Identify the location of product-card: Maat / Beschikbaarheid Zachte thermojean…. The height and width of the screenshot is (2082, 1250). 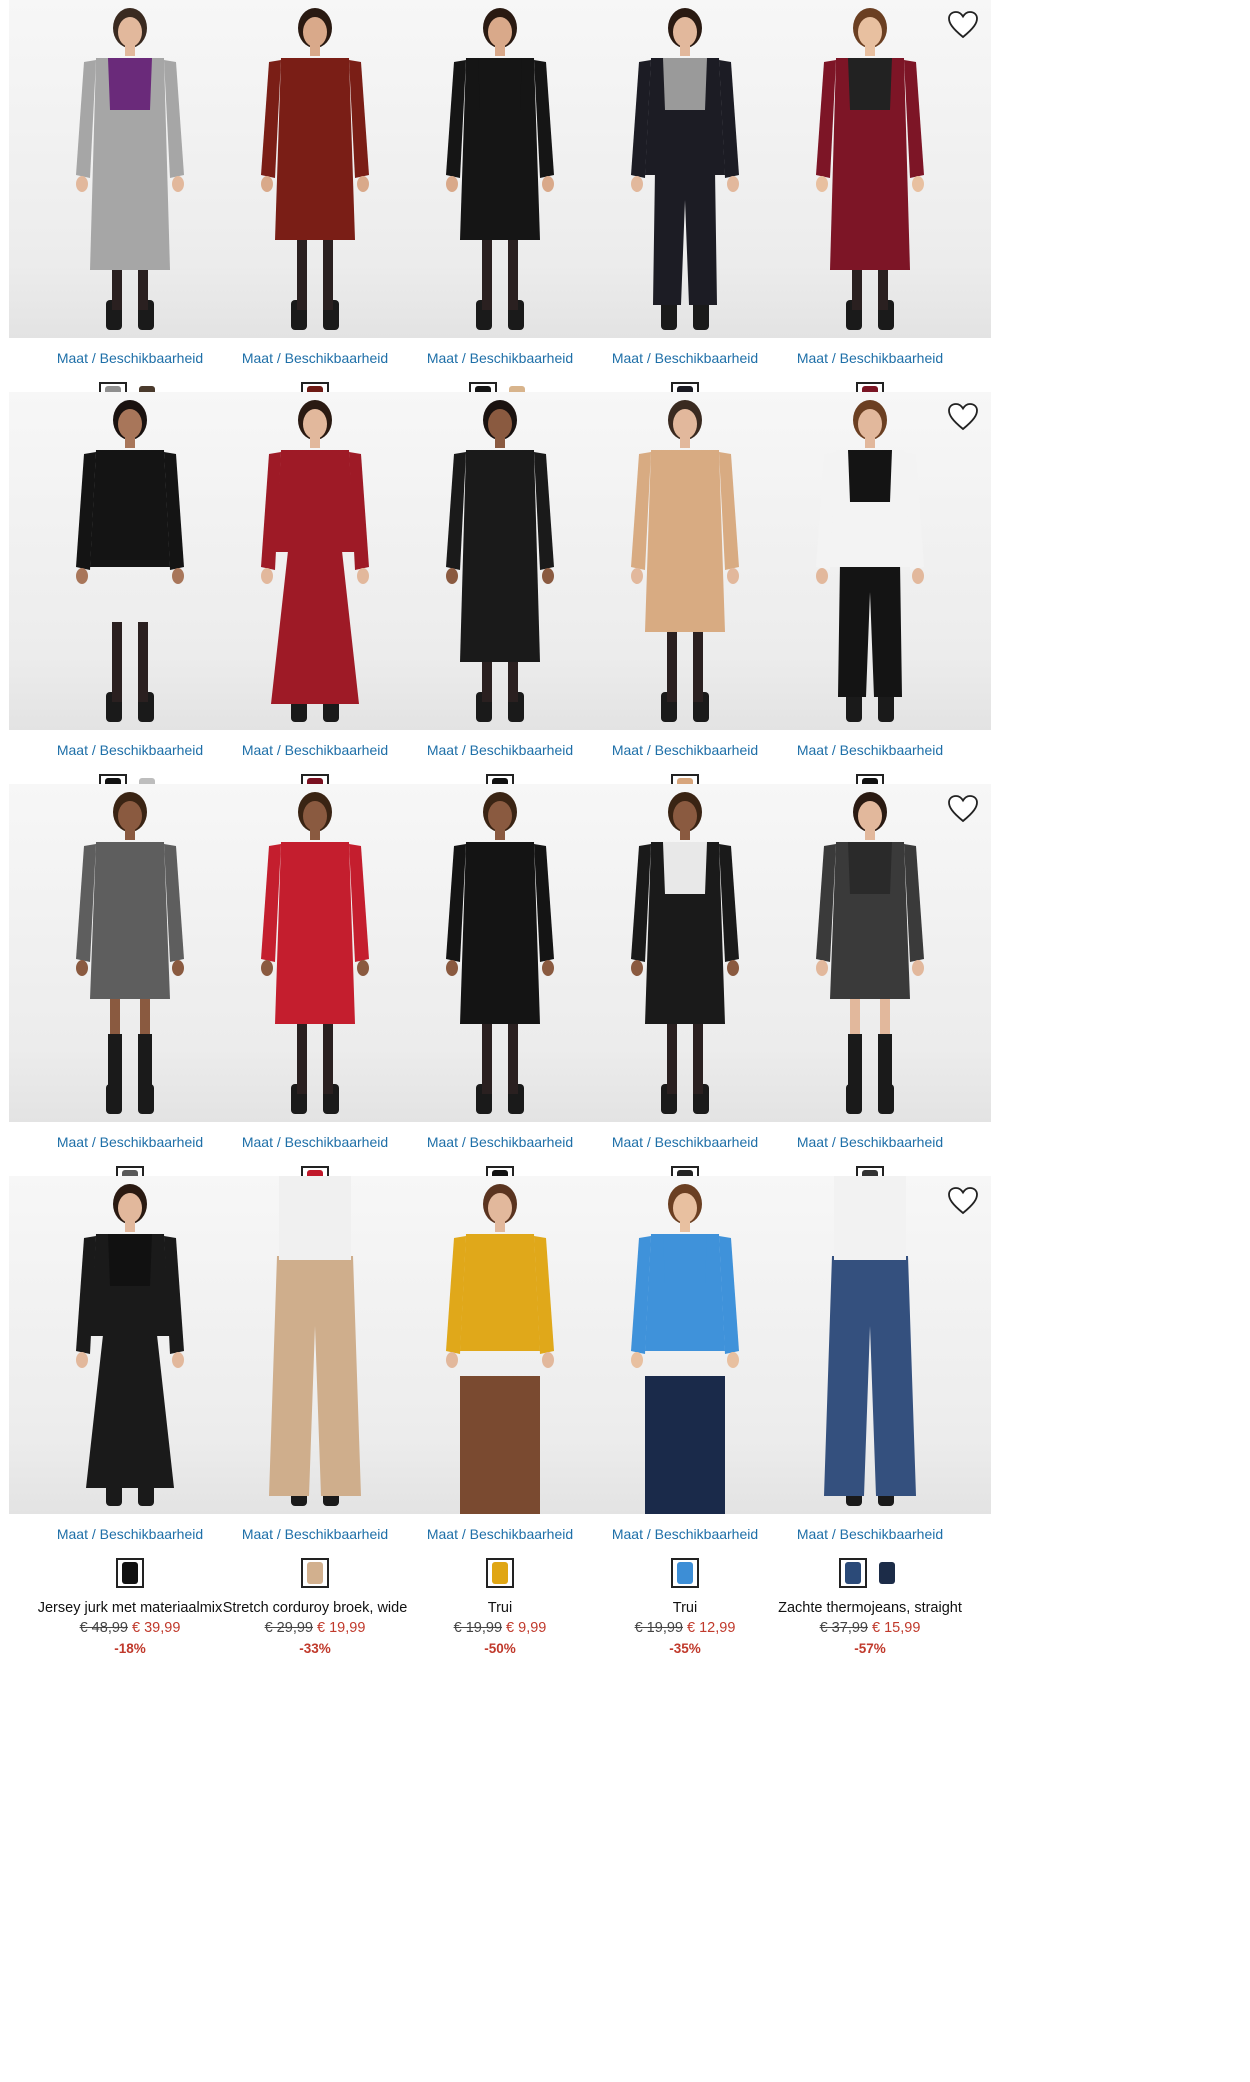
(872, 1431).